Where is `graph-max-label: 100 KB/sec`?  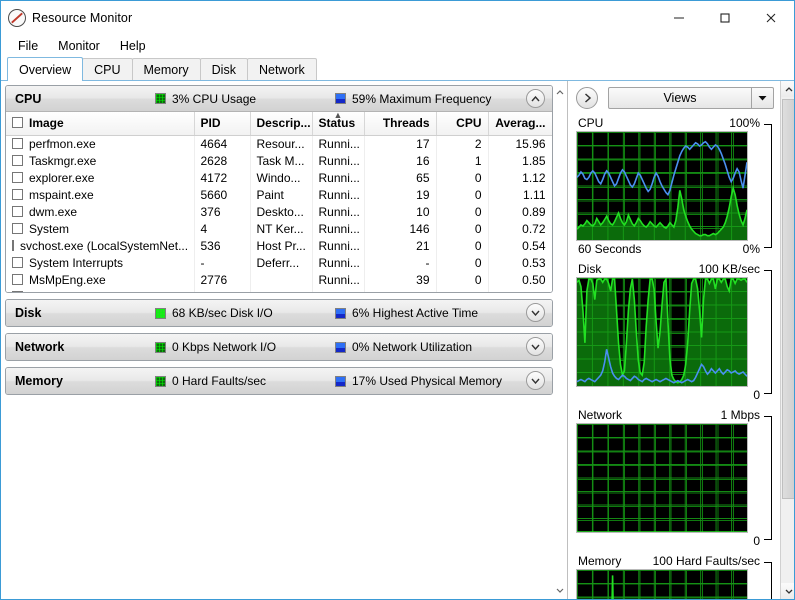 graph-max-label: 100 KB/sec is located at coordinates (729, 269).